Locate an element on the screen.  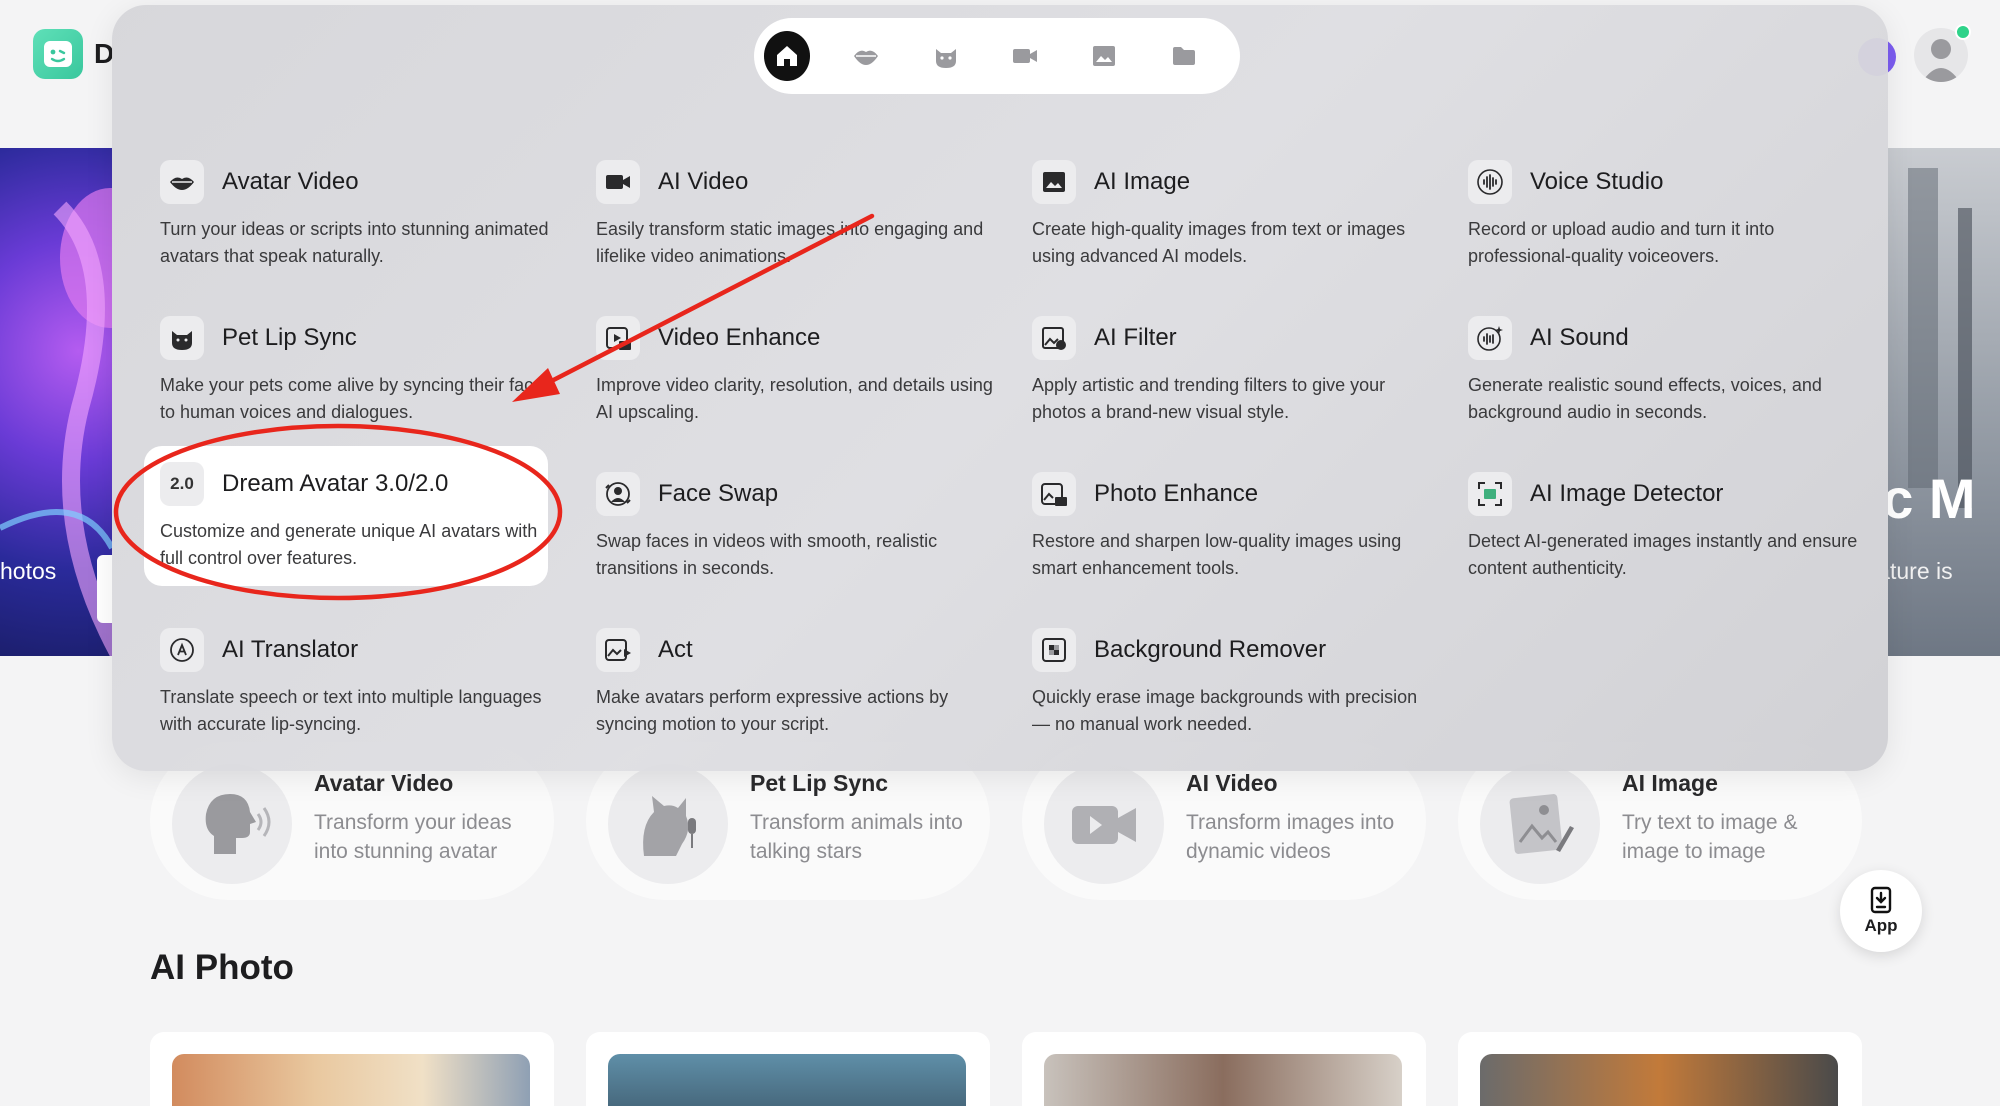
feature-card-description: Transform images into dynamic videos is located at coordinates (1290, 837).